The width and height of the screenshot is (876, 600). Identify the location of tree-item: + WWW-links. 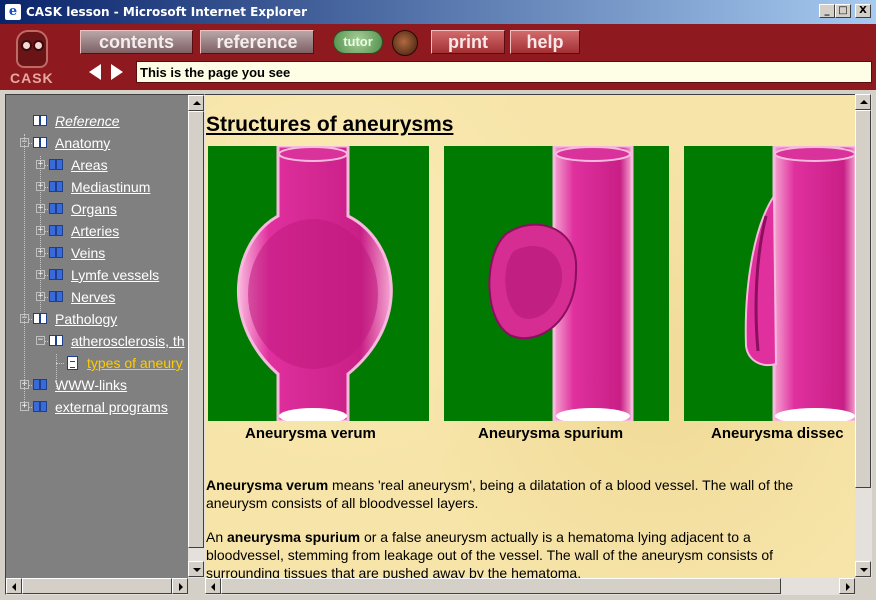
(97, 385).